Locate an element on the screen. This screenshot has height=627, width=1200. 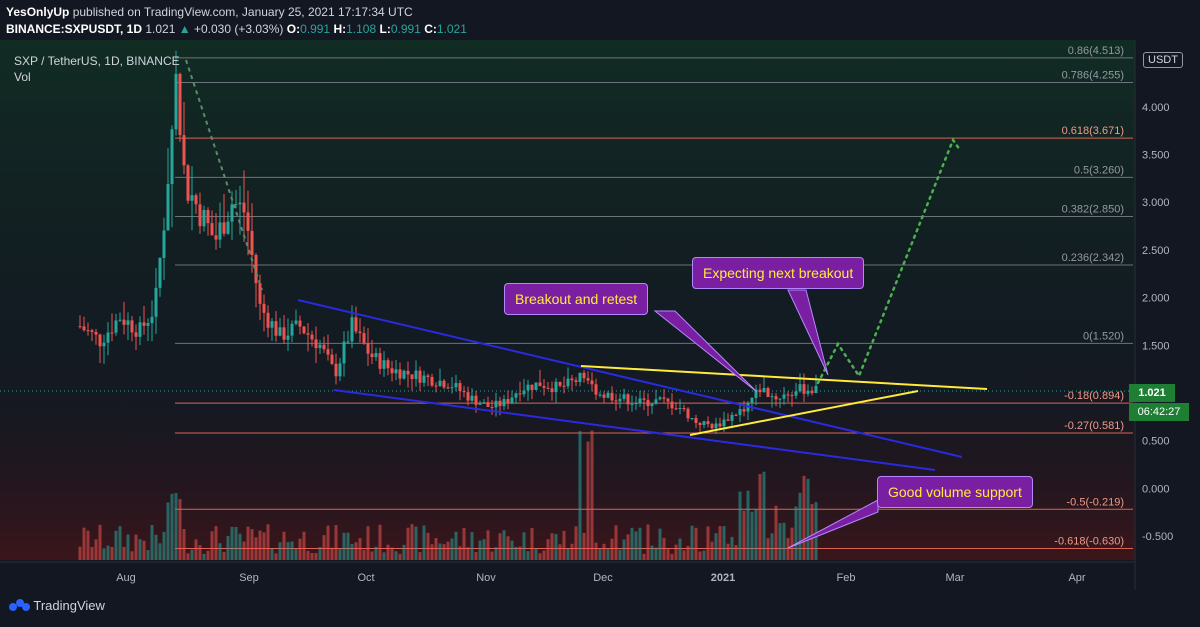
fib-level-label: -0.18(0.894) is located at coordinates (1094, 396).